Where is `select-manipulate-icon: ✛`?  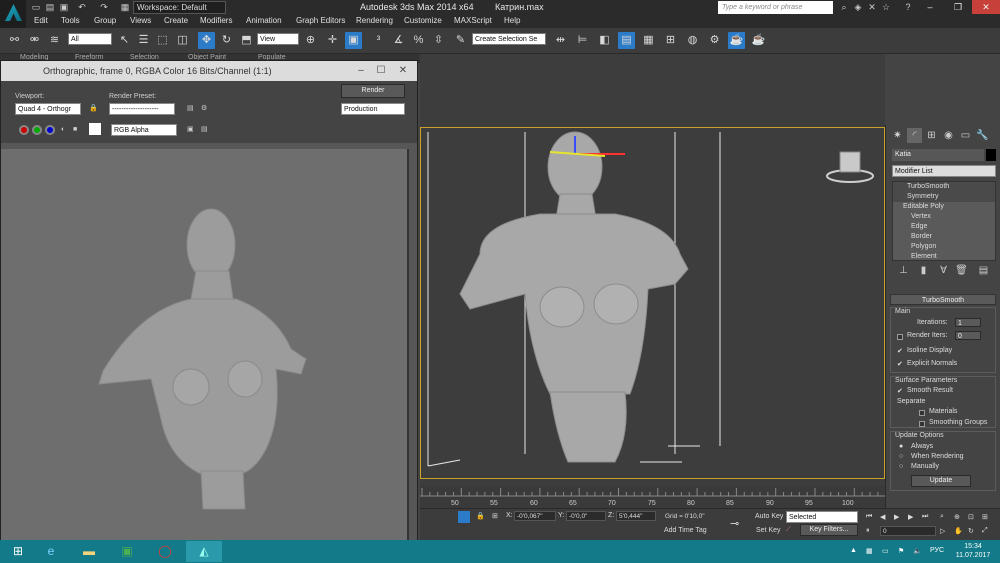 select-manipulate-icon: ✛ is located at coordinates (332, 40).